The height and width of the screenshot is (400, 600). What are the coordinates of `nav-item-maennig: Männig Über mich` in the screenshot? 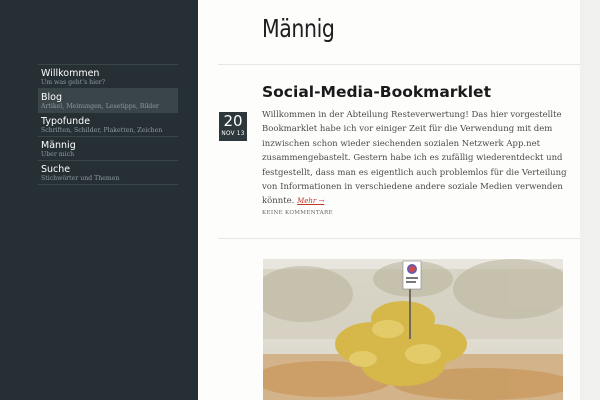 It's located at (108, 149).